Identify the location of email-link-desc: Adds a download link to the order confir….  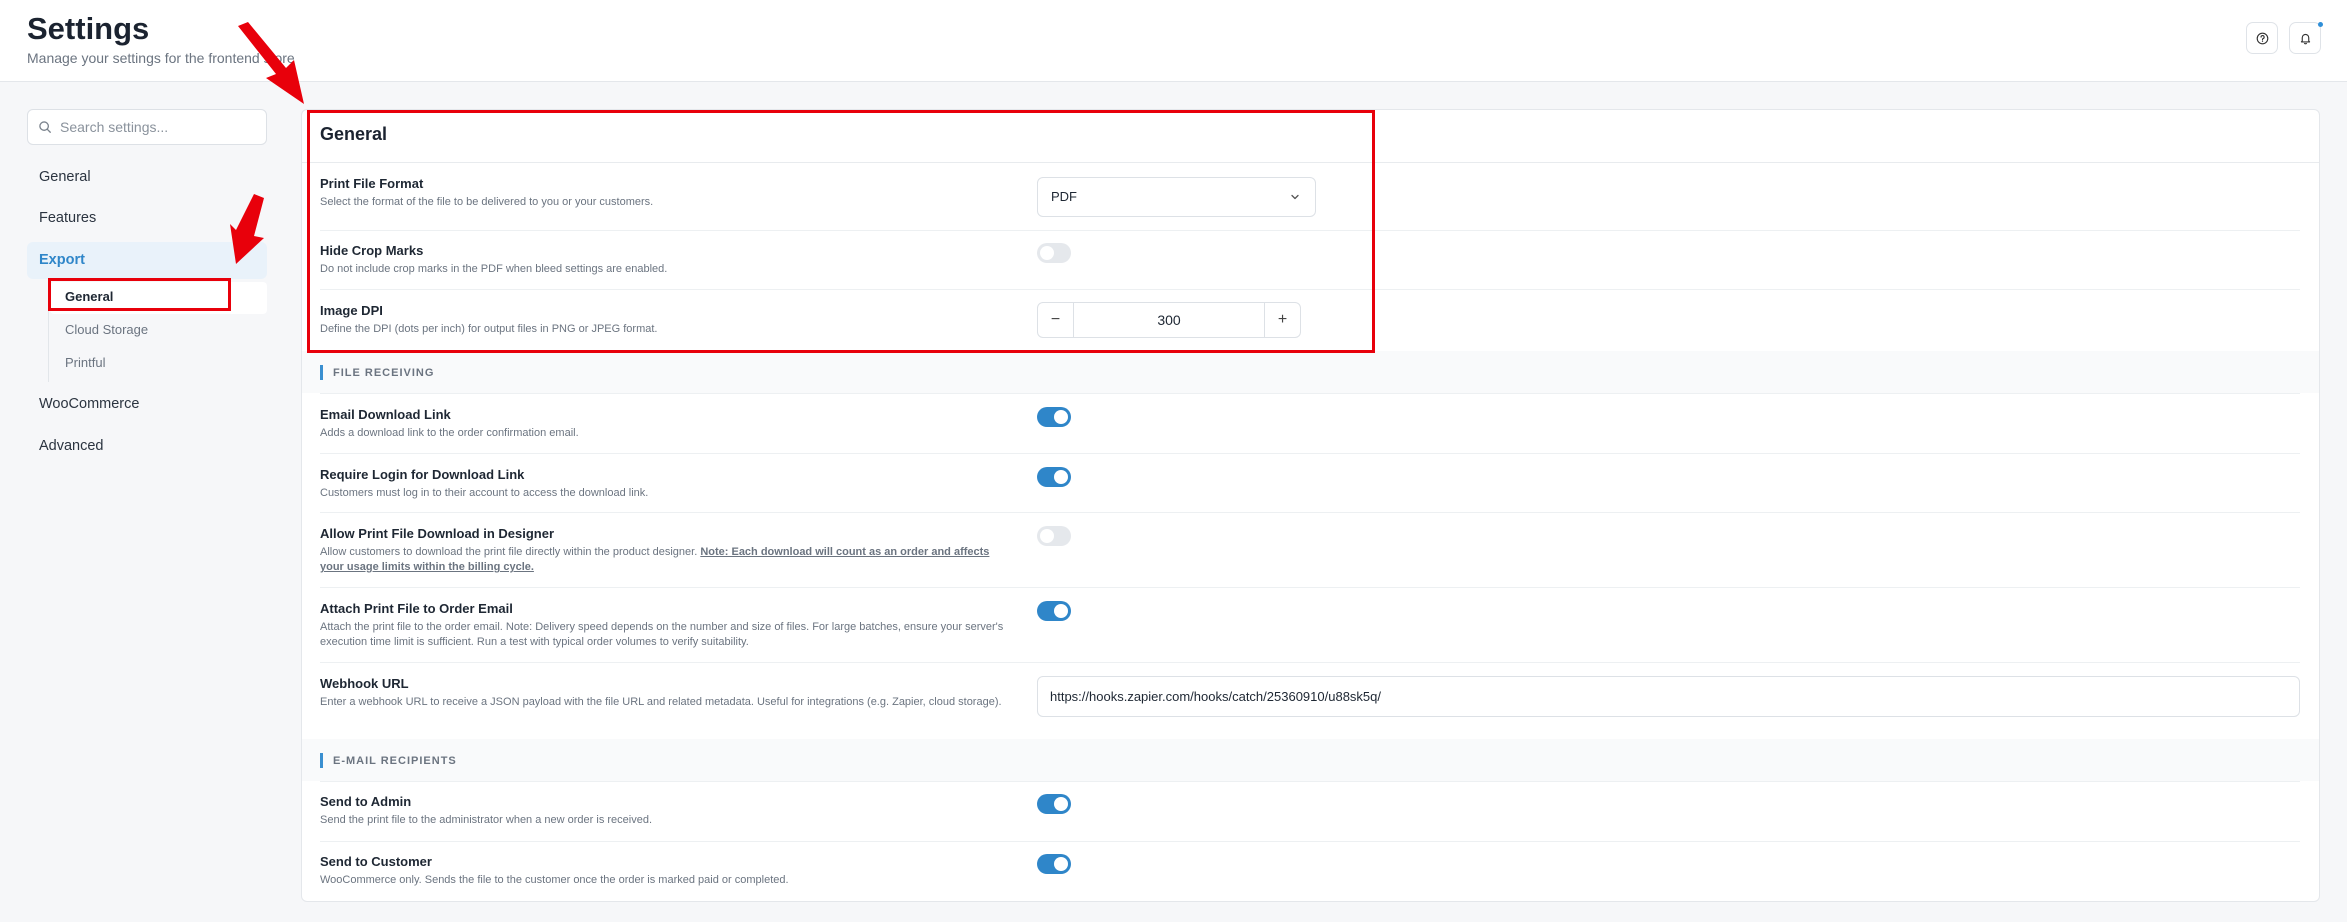
(449, 433).